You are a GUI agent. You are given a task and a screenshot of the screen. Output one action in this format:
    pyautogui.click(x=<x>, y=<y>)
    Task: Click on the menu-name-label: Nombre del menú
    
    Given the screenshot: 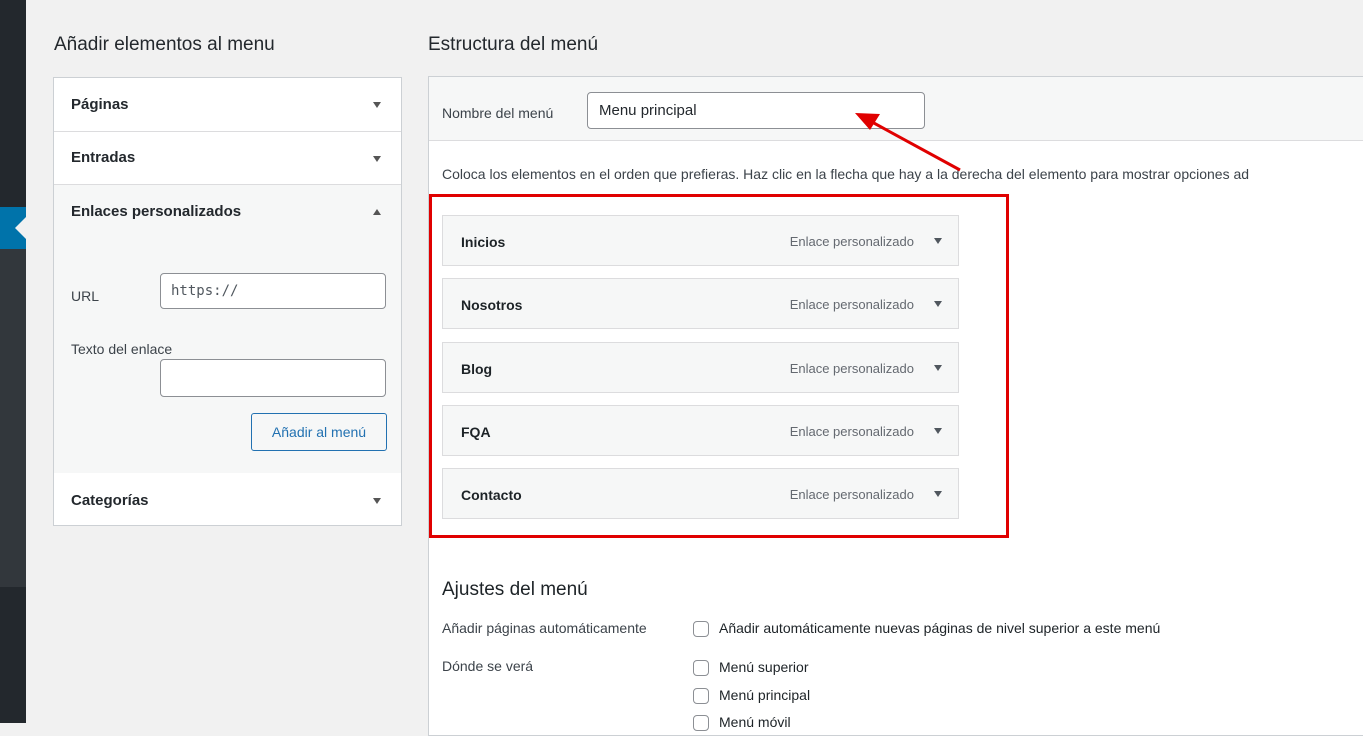 What is the action you would take?
    pyautogui.click(x=498, y=113)
    